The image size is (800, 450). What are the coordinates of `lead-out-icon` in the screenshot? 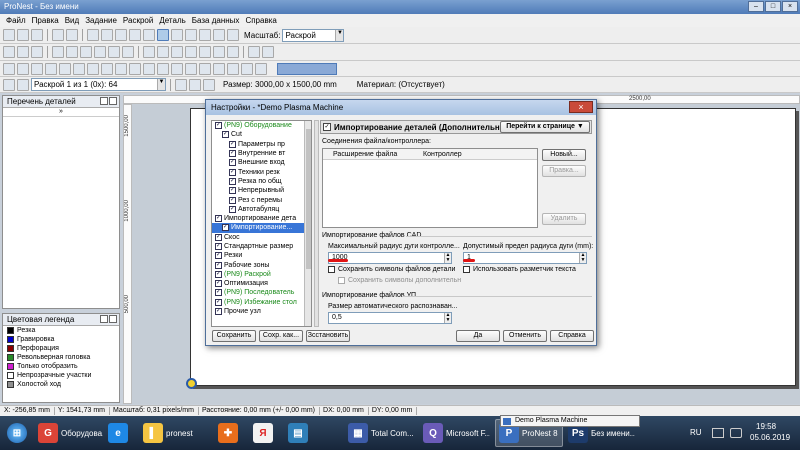 It's located at (163, 52).